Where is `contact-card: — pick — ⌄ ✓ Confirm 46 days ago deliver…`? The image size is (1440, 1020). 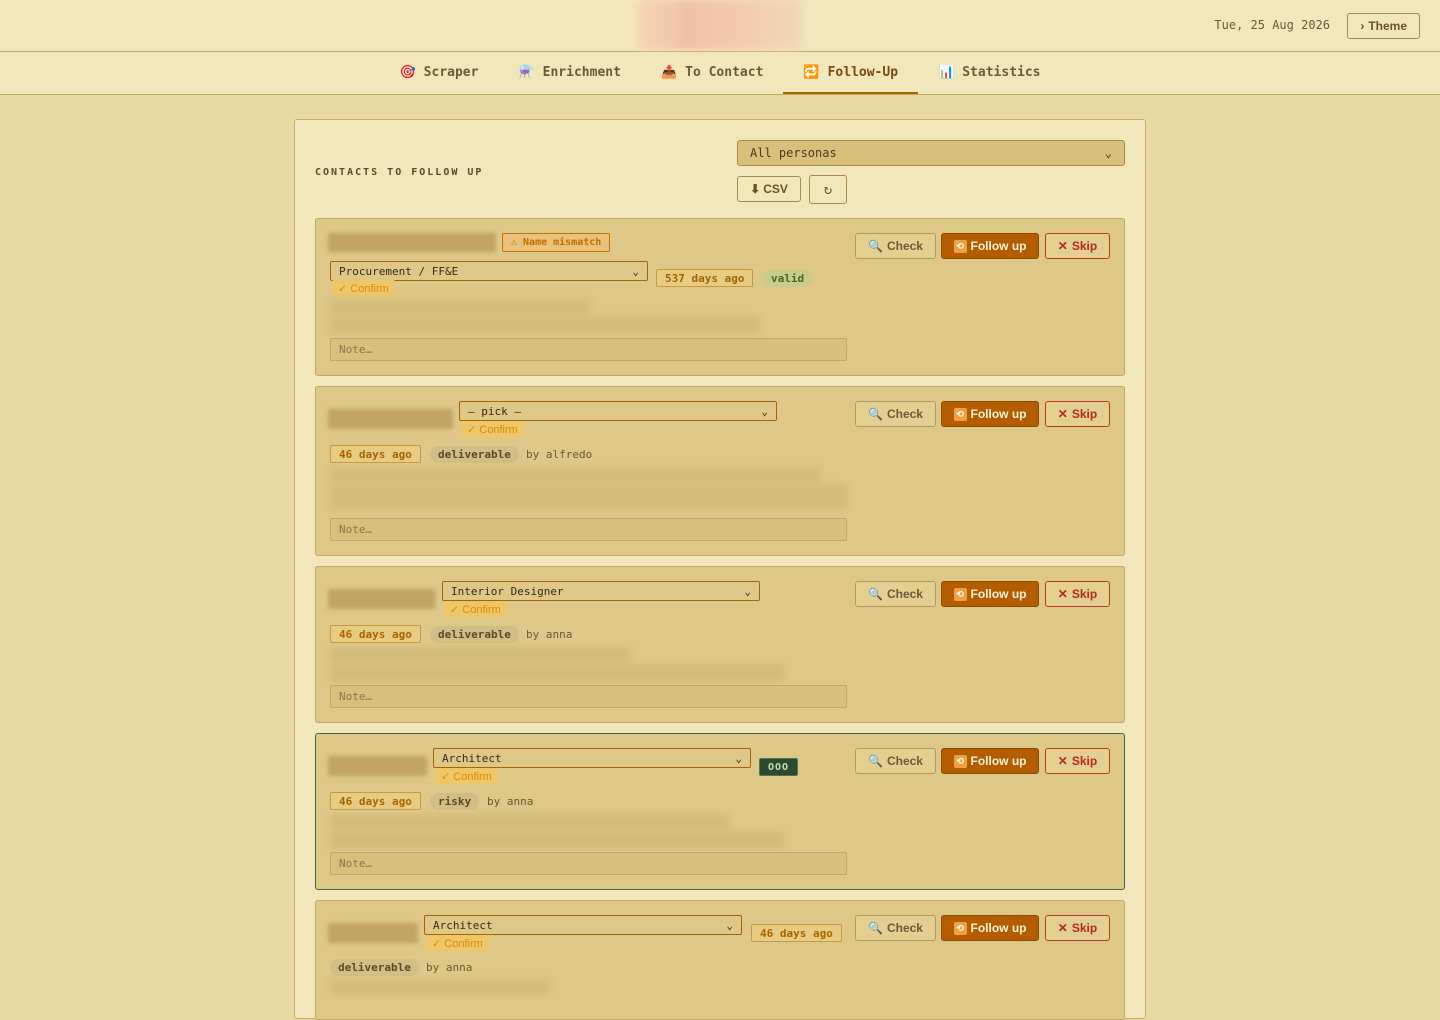 contact-card: — pick — ⌄ ✓ Confirm 46 days ago deliver… is located at coordinates (720, 471).